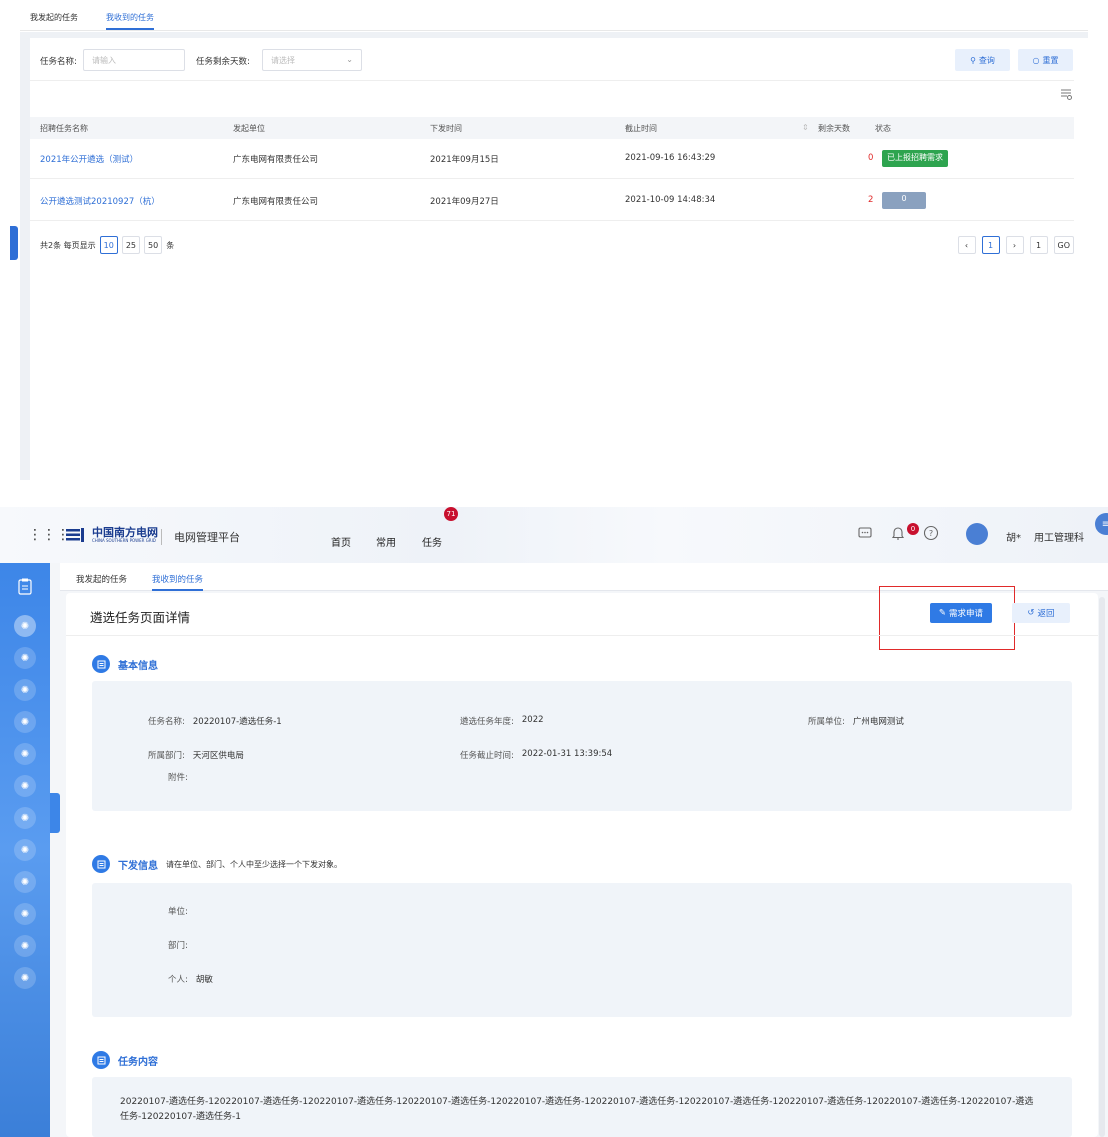 This screenshot has height=1137, width=1108. Describe the element at coordinates (204, 980) in the screenshot. I see `issue-person-value: 胡敏` at that location.